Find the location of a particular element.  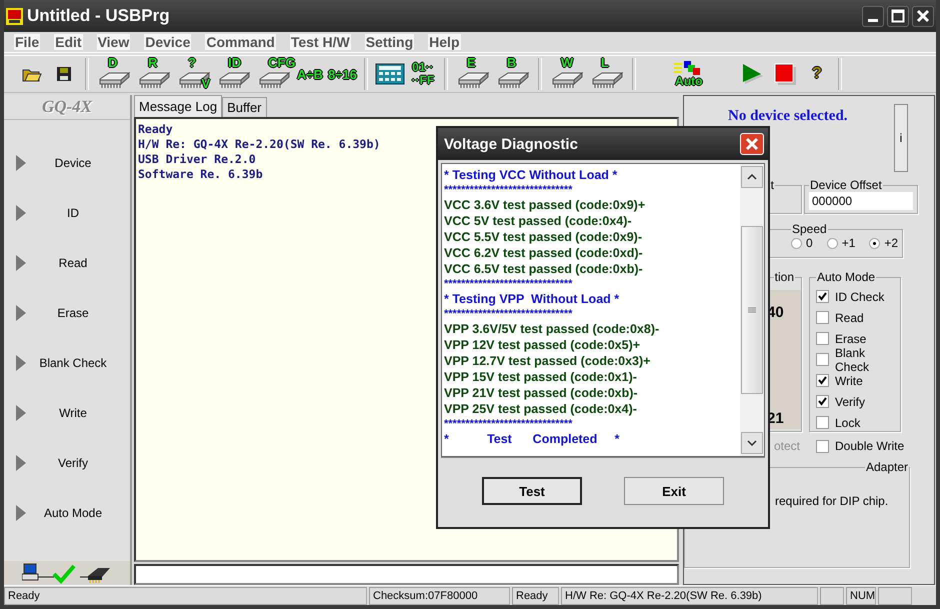

group-label: t is located at coordinates (772, 185).